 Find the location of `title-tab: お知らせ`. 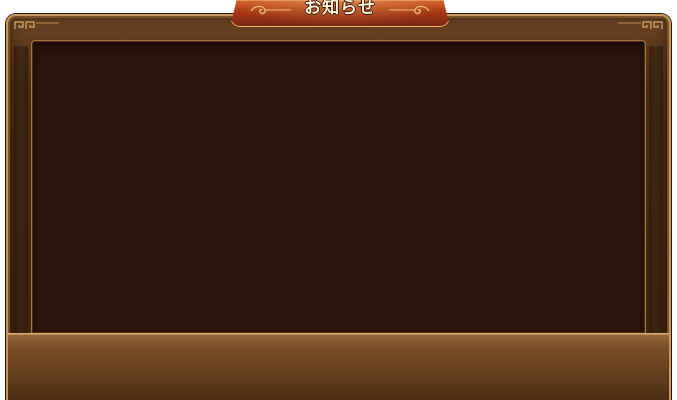

title-tab: お知らせ is located at coordinates (340, 13).